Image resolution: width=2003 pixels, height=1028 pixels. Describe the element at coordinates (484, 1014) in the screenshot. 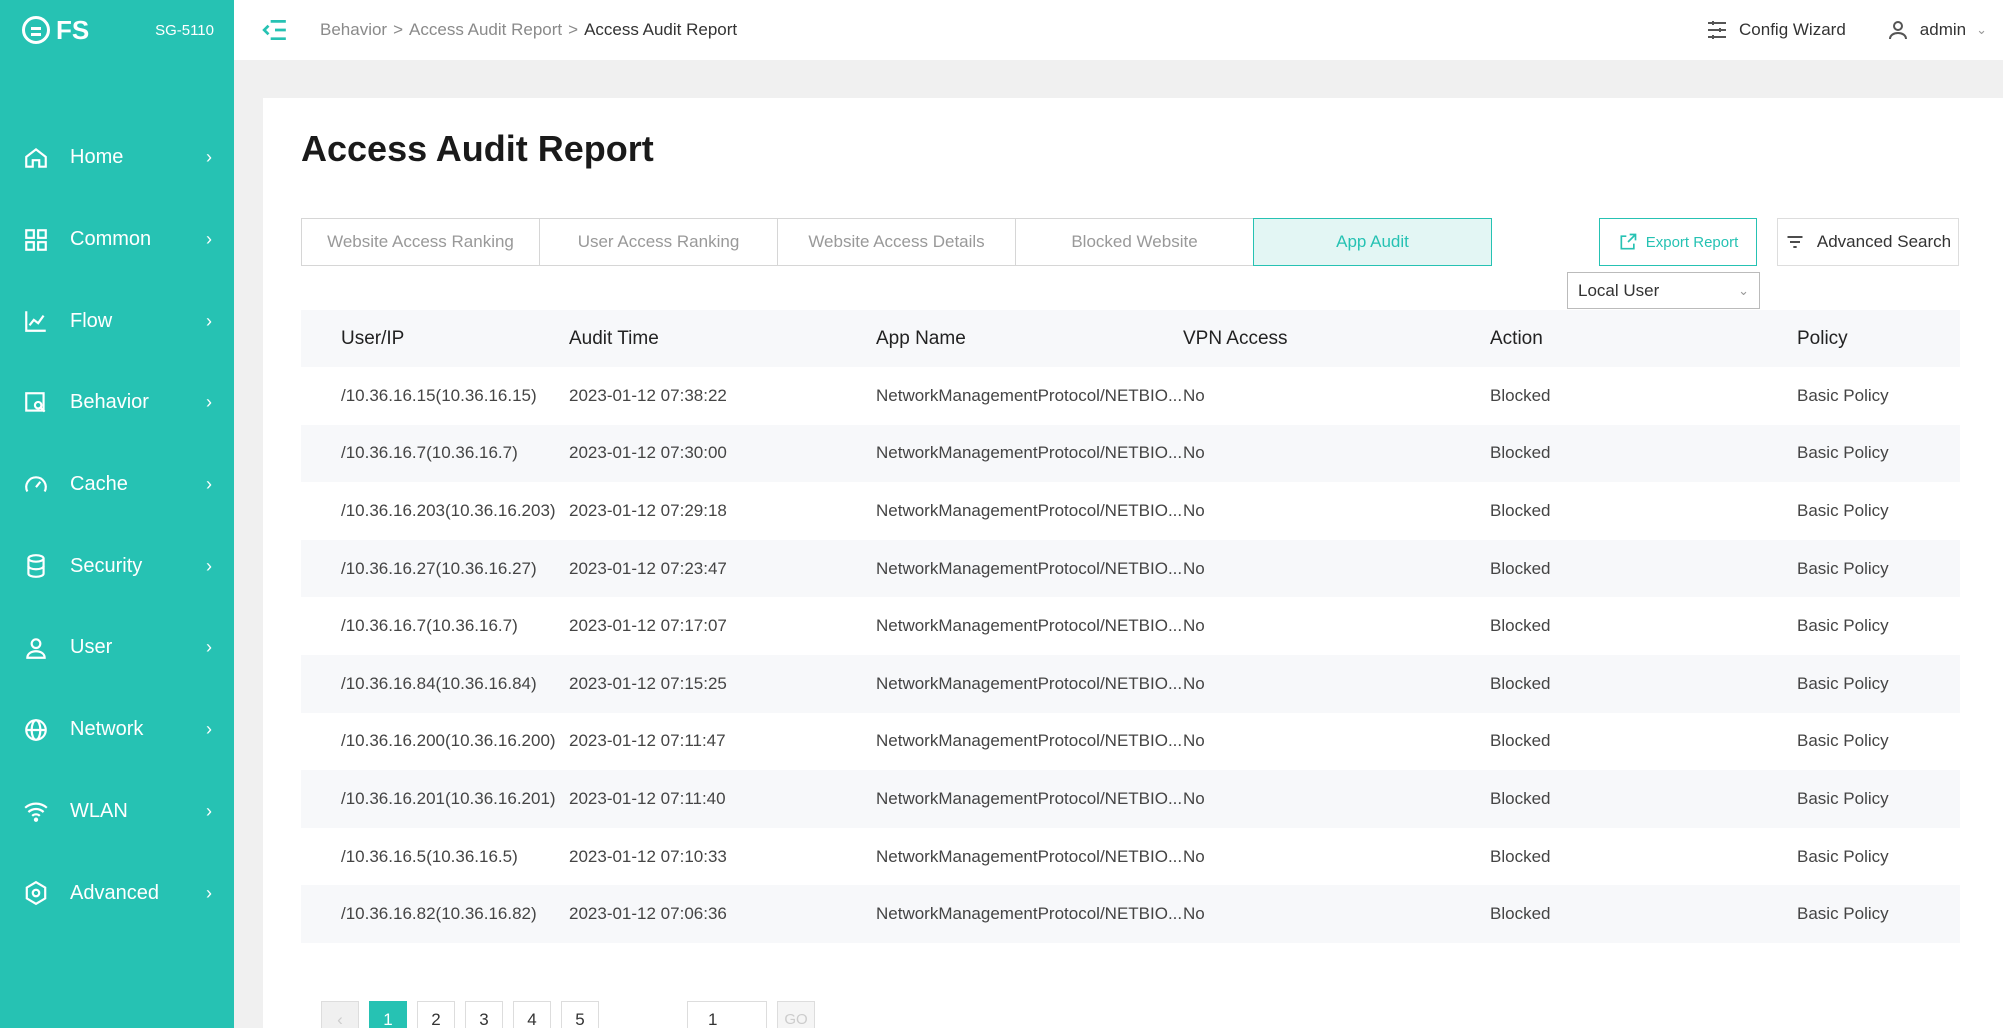

I see `page-3-button: 3` at that location.